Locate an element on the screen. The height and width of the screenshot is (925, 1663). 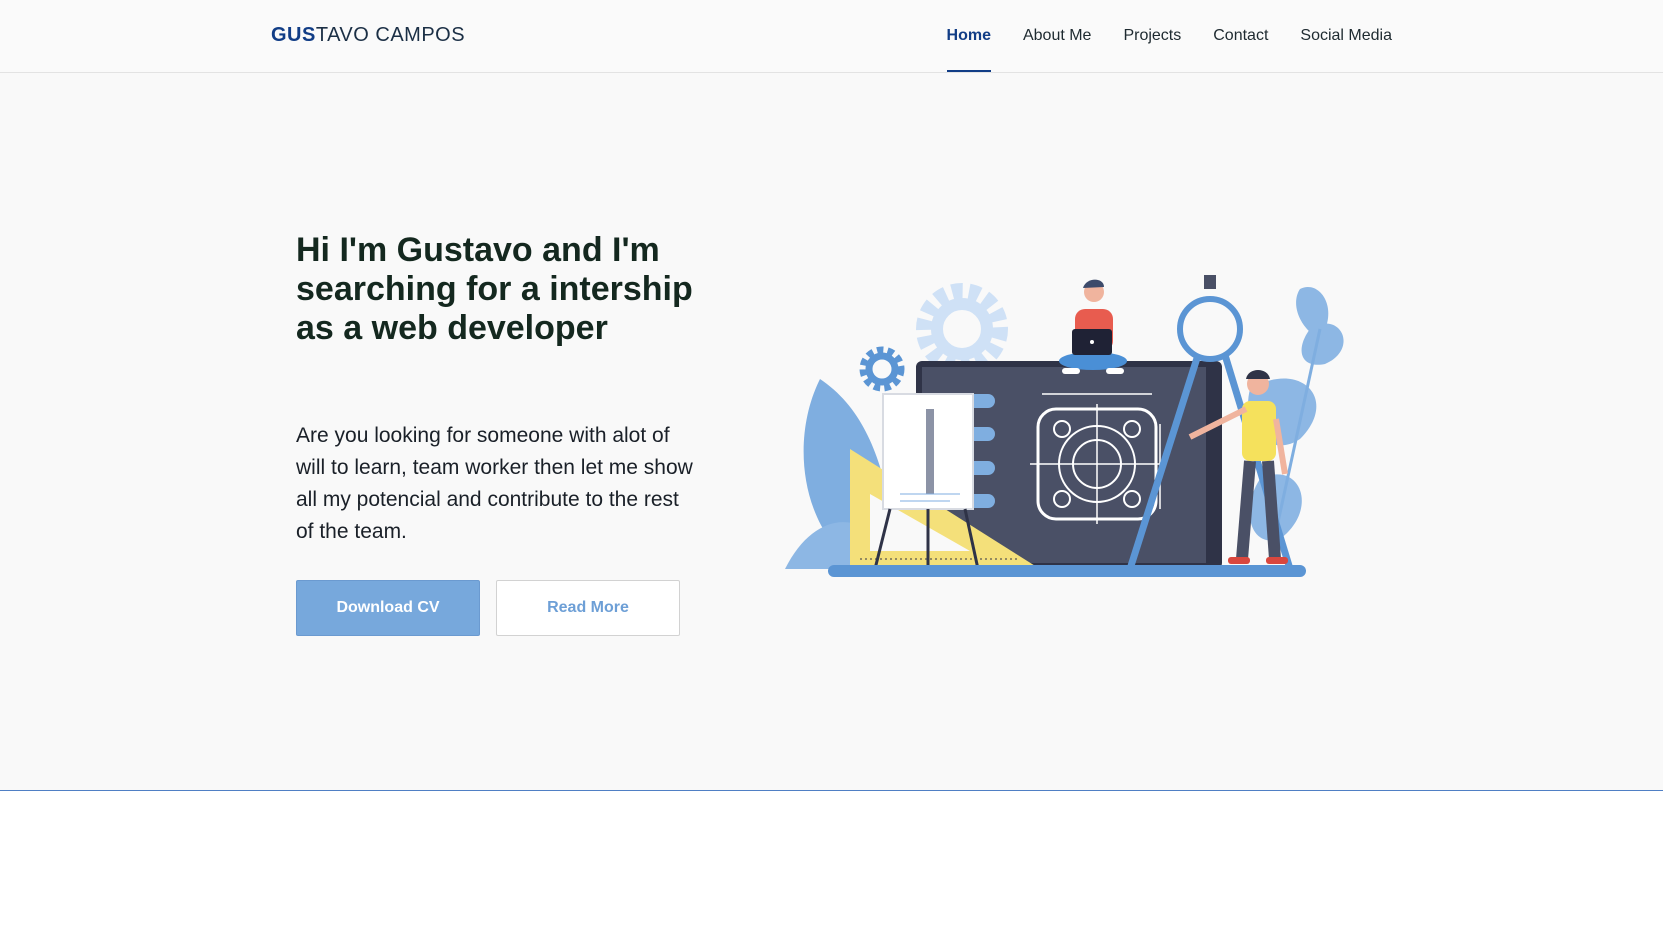
read-more-button: Read More is located at coordinates (588, 608).